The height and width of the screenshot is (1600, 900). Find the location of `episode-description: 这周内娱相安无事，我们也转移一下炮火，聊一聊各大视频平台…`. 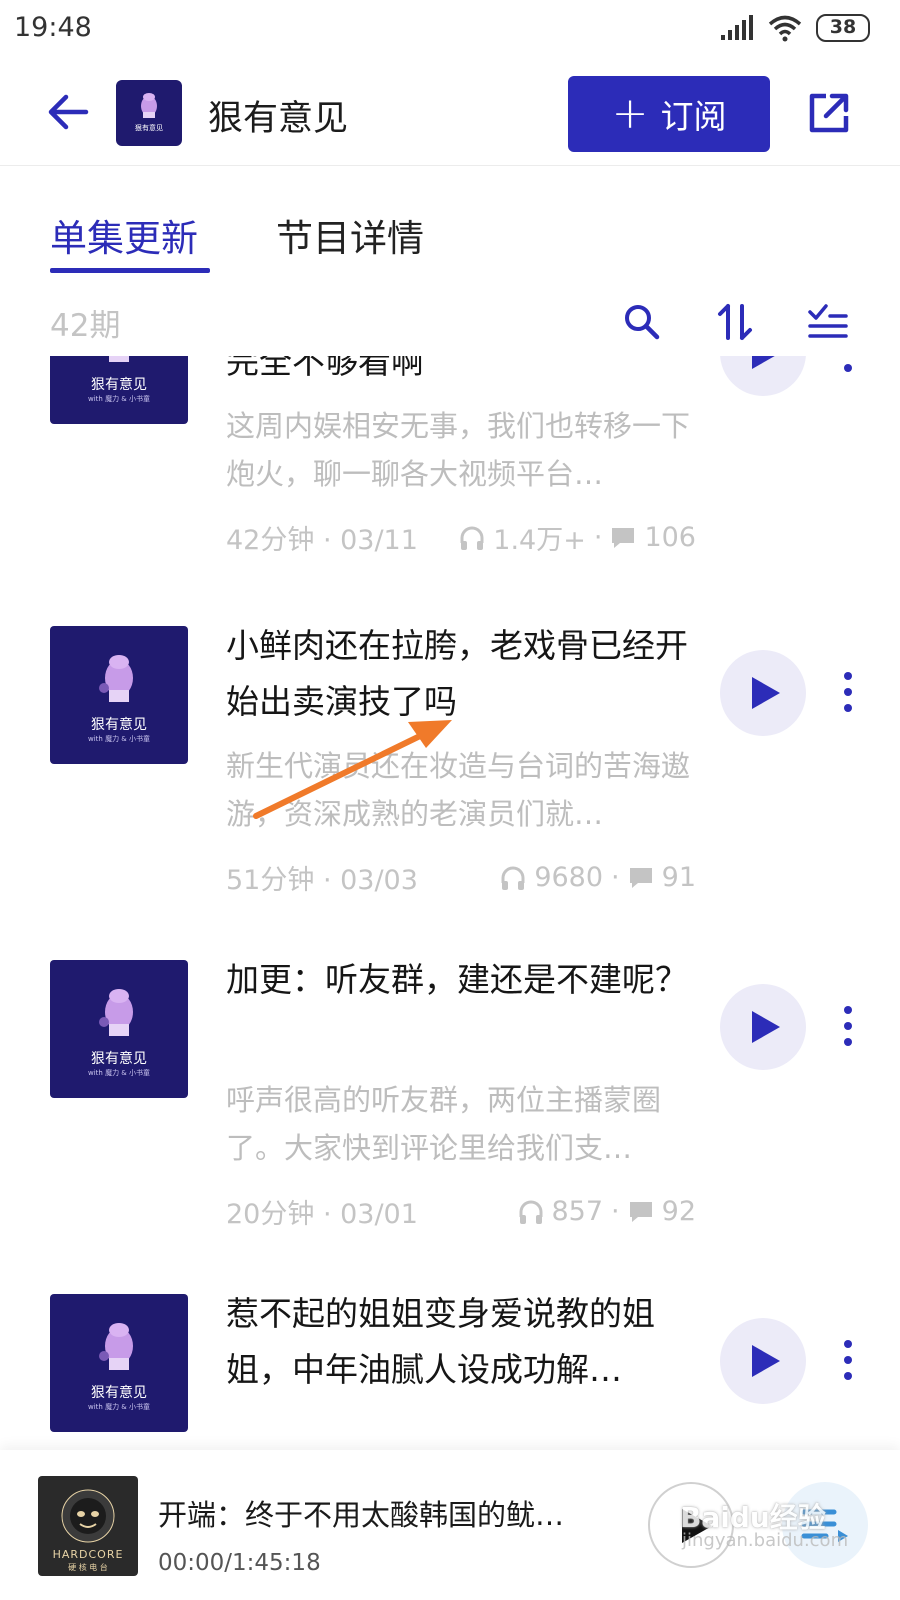

episode-description: 这周内娱相安无事，我们也转移一下炮火，聊一聊各大视频平台… is located at coordinates (458, 450).